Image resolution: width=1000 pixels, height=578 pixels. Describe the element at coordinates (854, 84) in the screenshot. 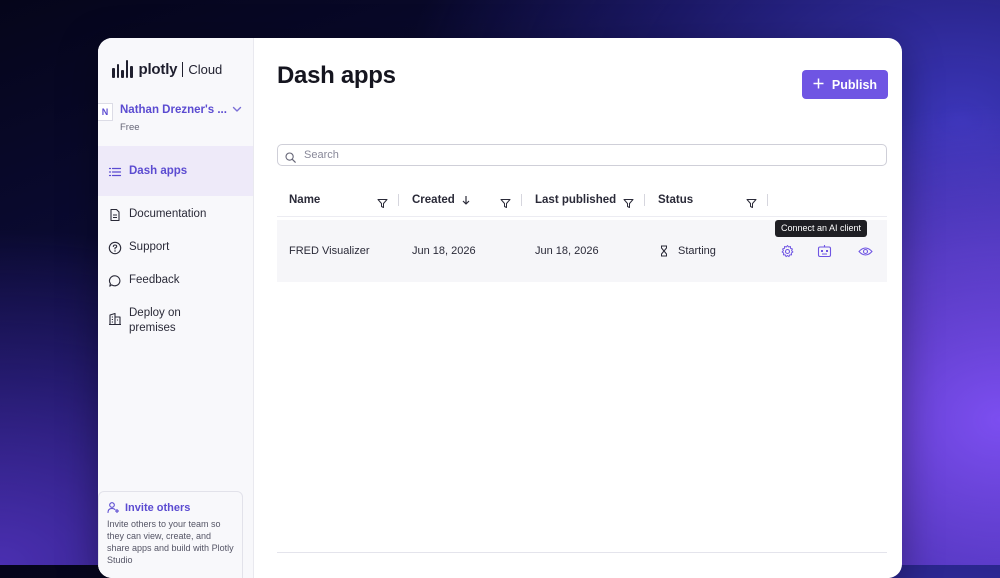

I see `publish-label: Publish` at that location.